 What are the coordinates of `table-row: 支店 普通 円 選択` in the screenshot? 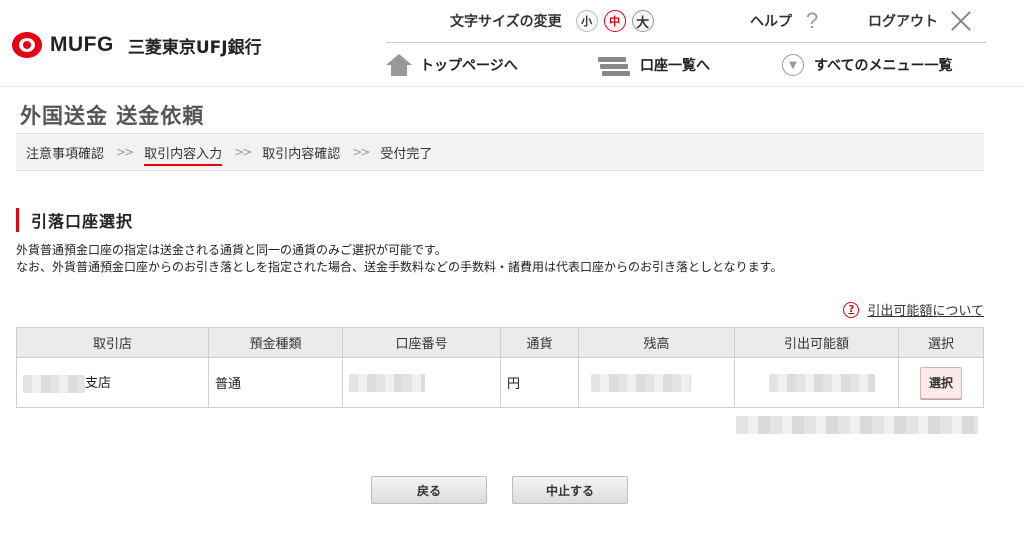 It's located at (500, 382).